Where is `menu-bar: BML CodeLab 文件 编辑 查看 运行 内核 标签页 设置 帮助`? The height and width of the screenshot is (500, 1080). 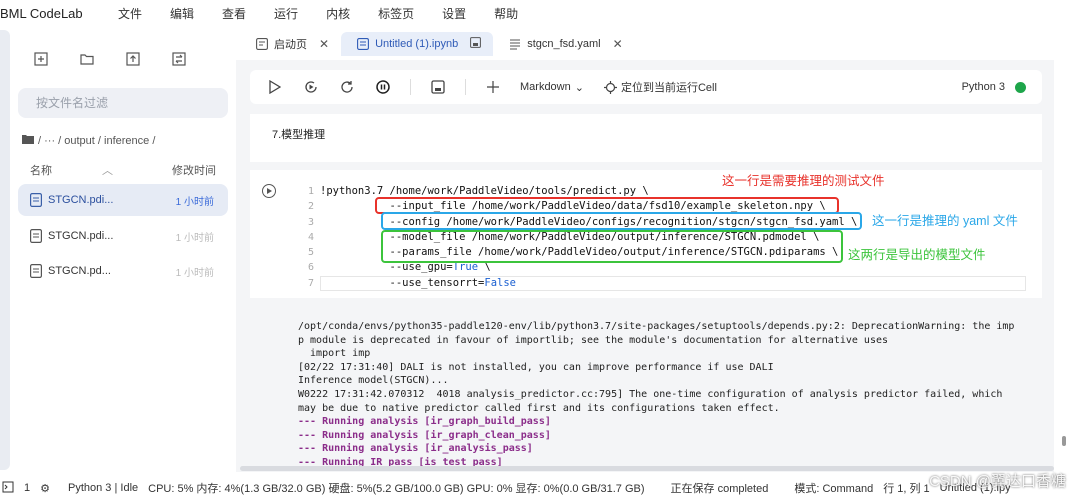
menu-bar: BML CodeLab 文件 编辑 查看 运行 内核 标签页 设置 帮助 is located at coordinates (540, 13).